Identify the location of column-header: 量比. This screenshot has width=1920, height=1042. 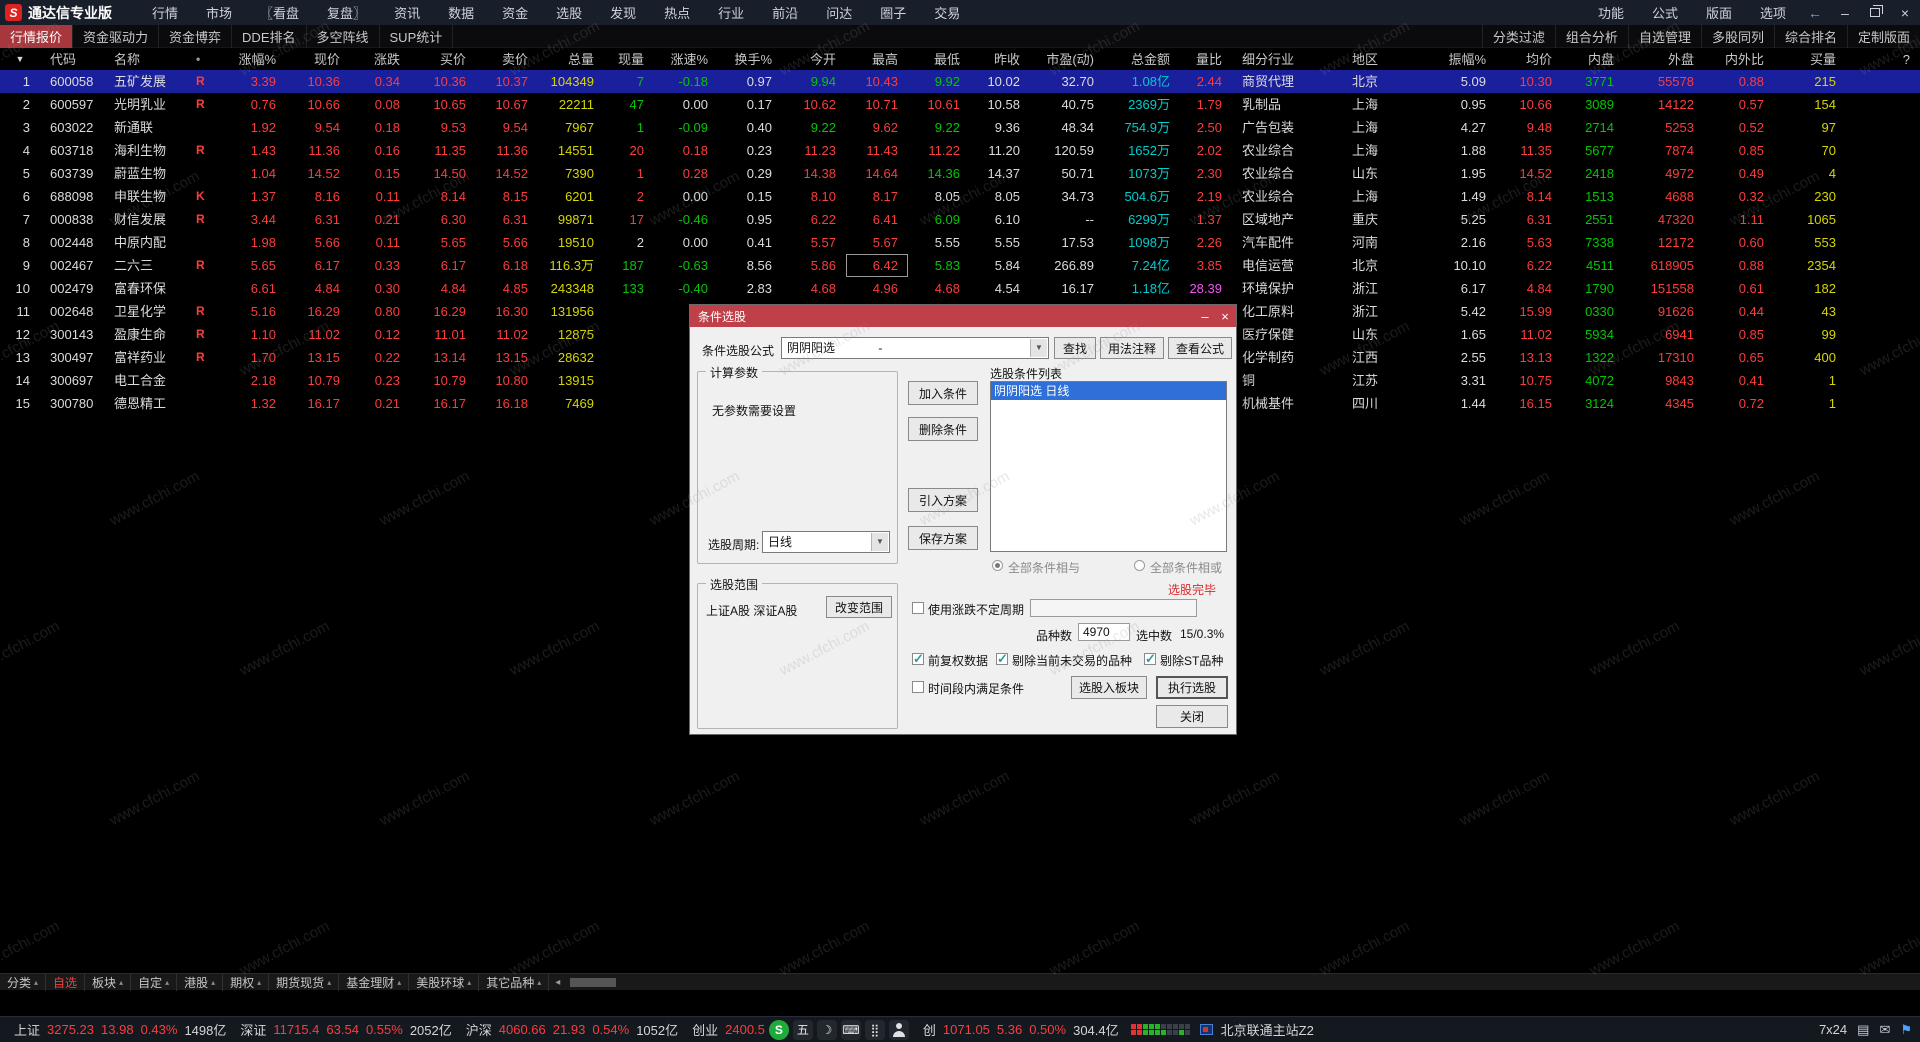
(1206, 59).